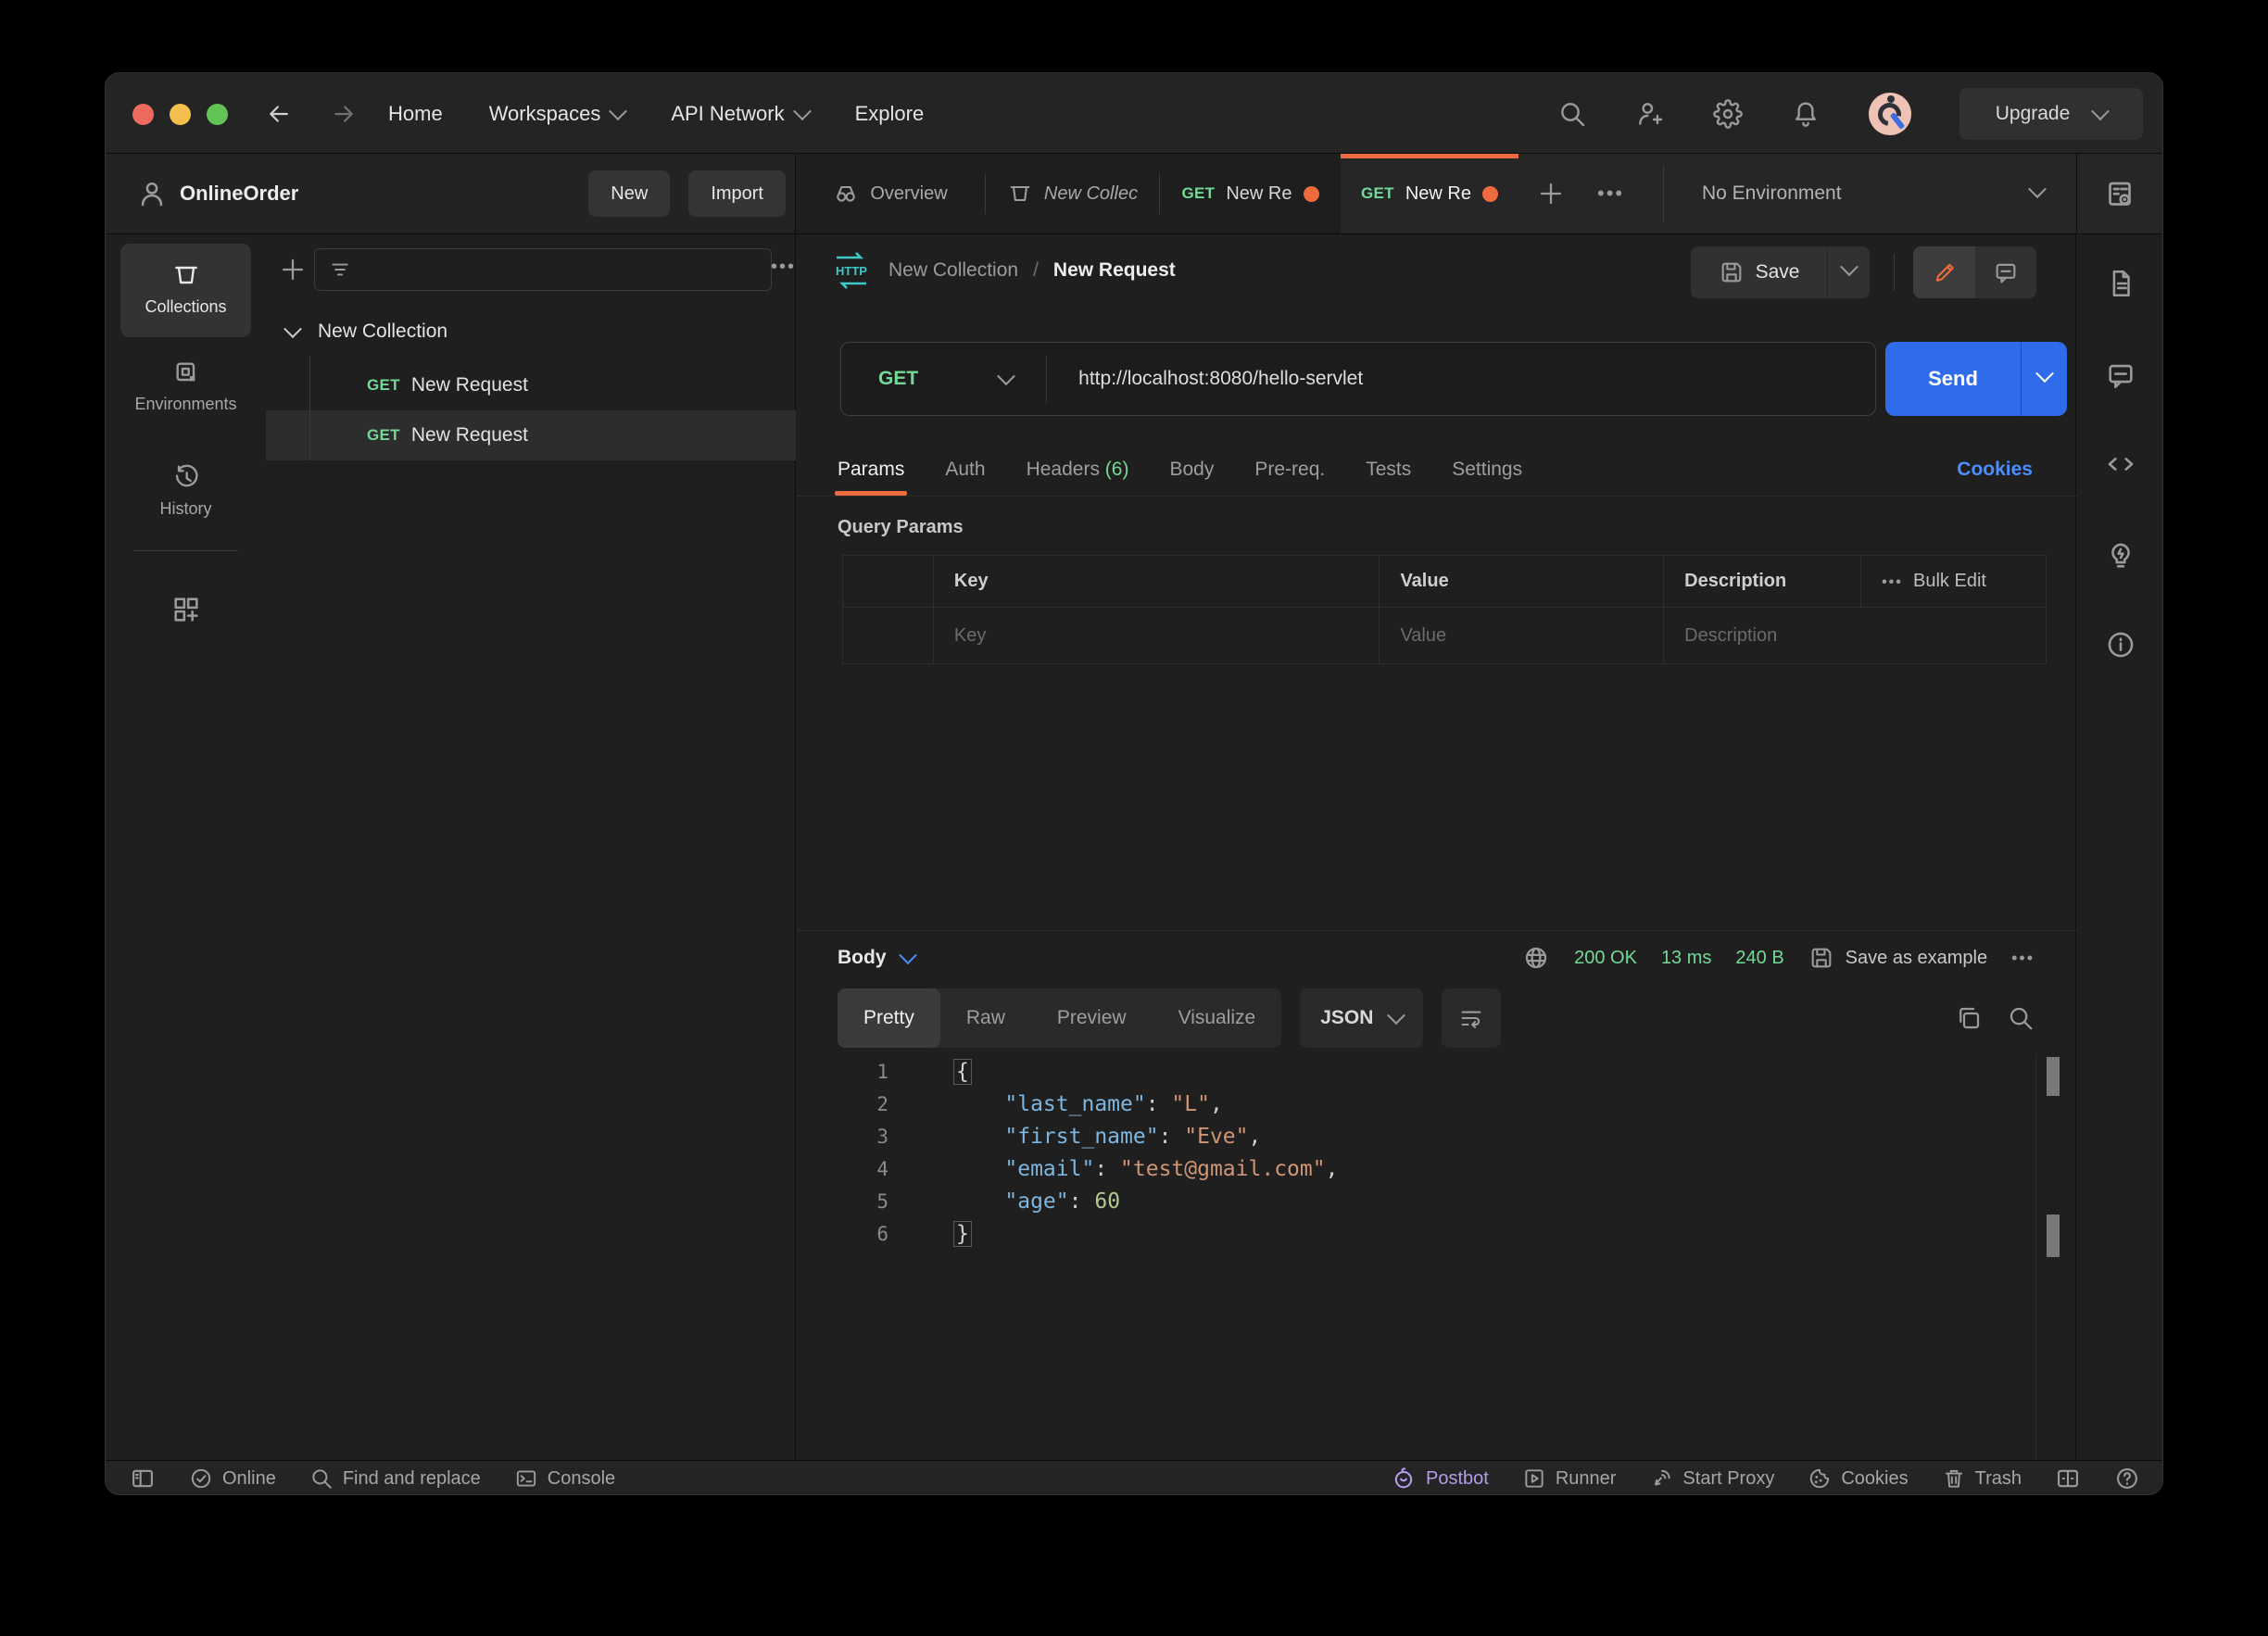 The width and height of the screenshot is (2268, 1636). What do you see at coordinates (965, 470) in the screenshot?
I see `tab-auth: Auth` at bounding box center [965, 470].